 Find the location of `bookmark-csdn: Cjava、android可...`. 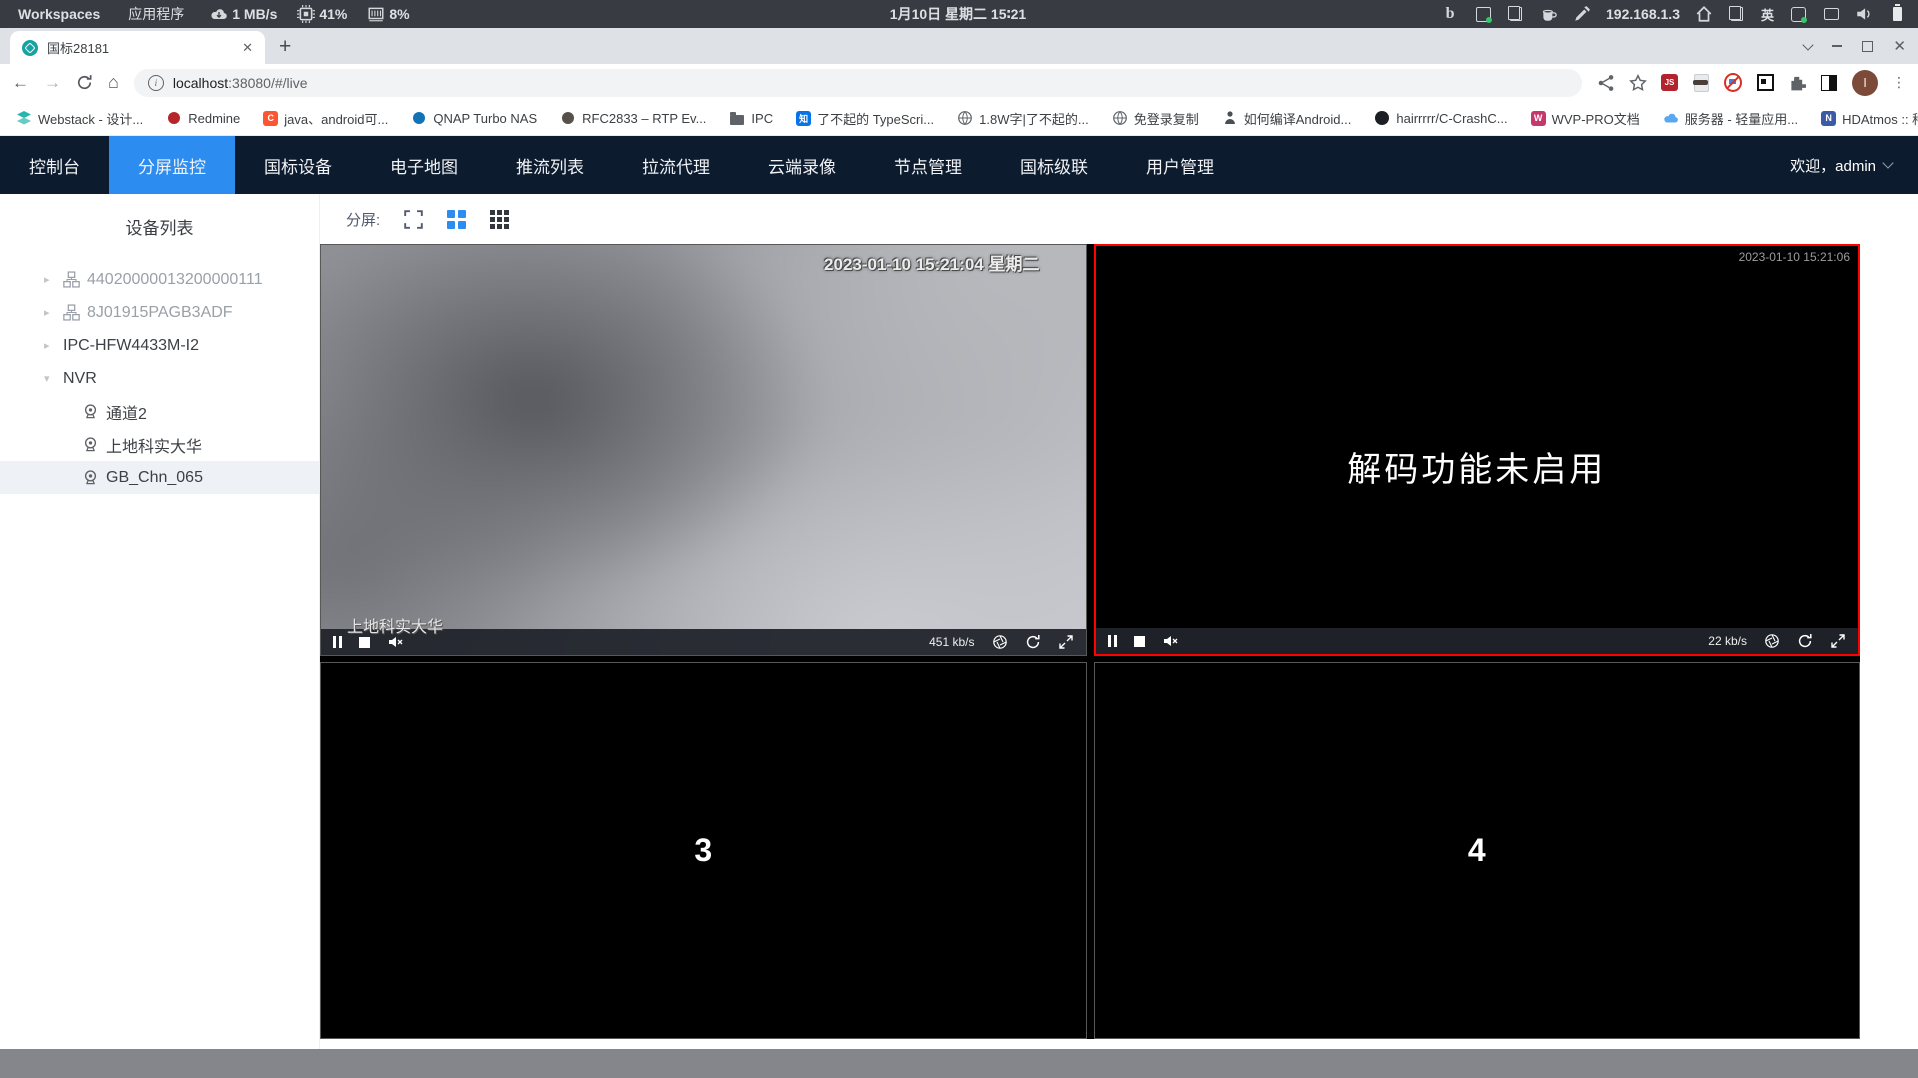

bookmark-csdn: Cjava、android可... is located at coordinates (325, 118).